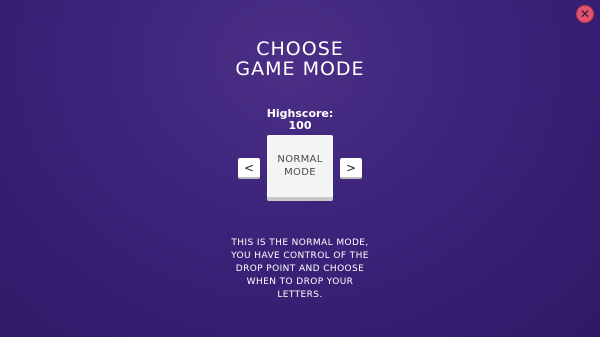 The height and width of the screenshot is (337, 600). What do you see at coordinates (300, 49) in the screenshot?
I see `title-line-1: CHOOSE` at bounding box center [300, 49].